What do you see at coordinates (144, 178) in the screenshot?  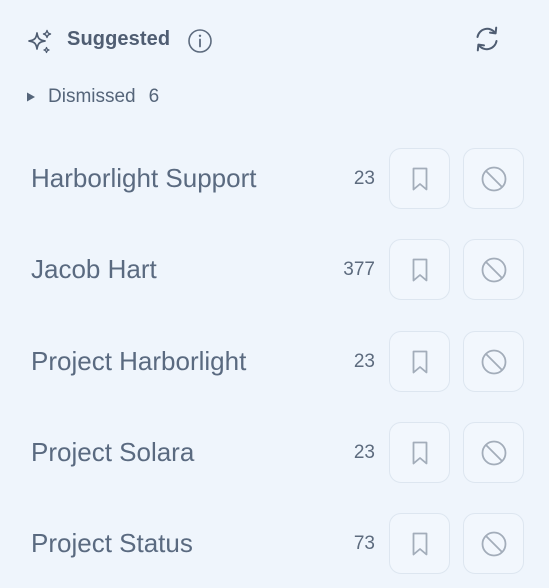 I see `item-name: Harborlight Support` at bounding box center [144, 178].